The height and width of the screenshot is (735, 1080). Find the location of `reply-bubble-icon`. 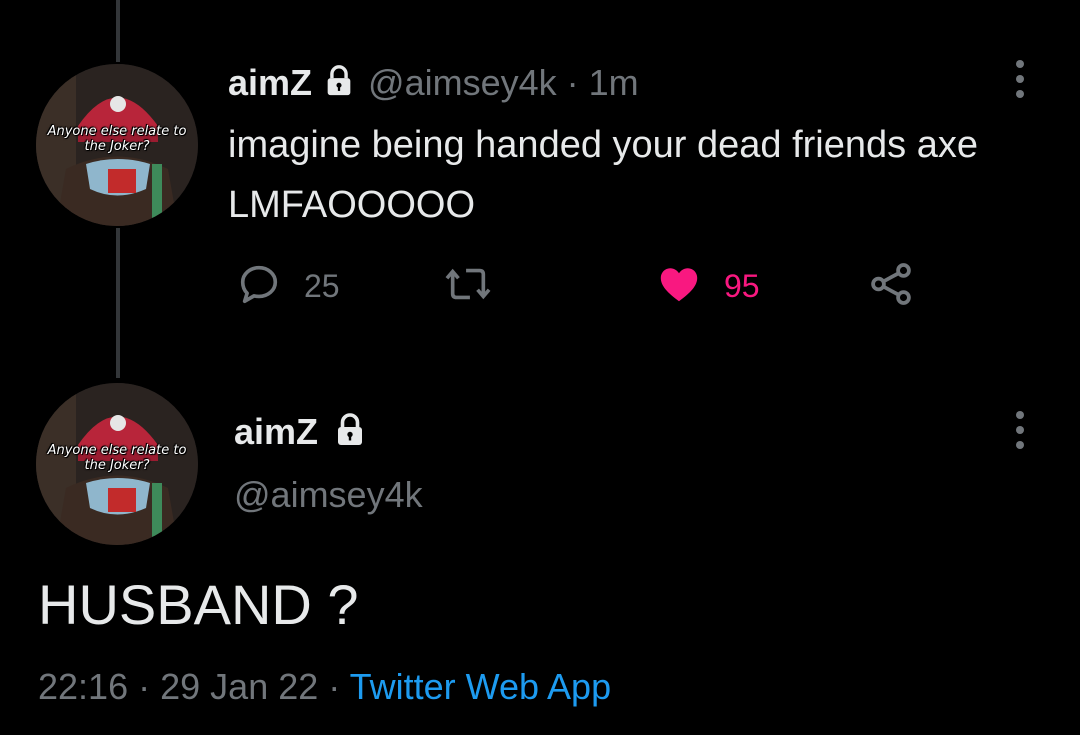

reply-bubble-icon is located at coordinates (259, 286).